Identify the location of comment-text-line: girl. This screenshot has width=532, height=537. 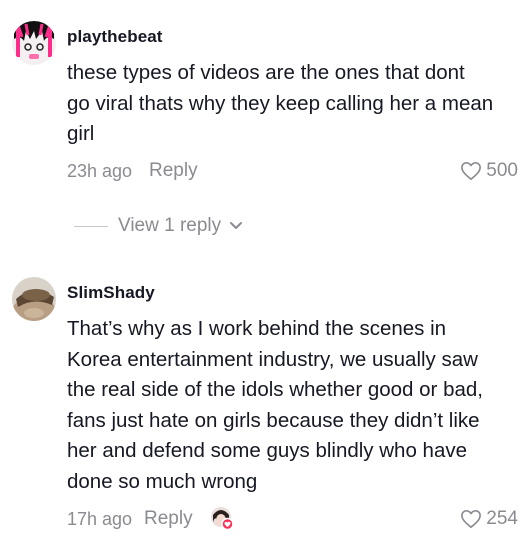
(81, 133).